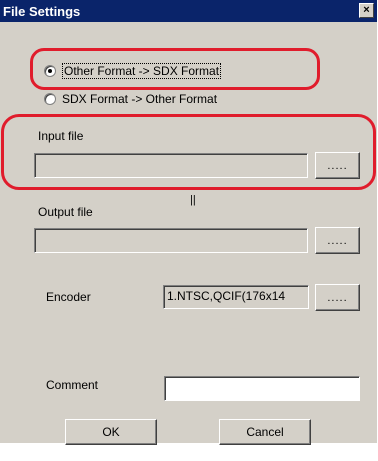 The width and height of the screenshot is (378, 461). What do you see at coordinates (65, 212) in the screenshot?
I see `output-file-label: Output file` at bounding box center [65, 212].